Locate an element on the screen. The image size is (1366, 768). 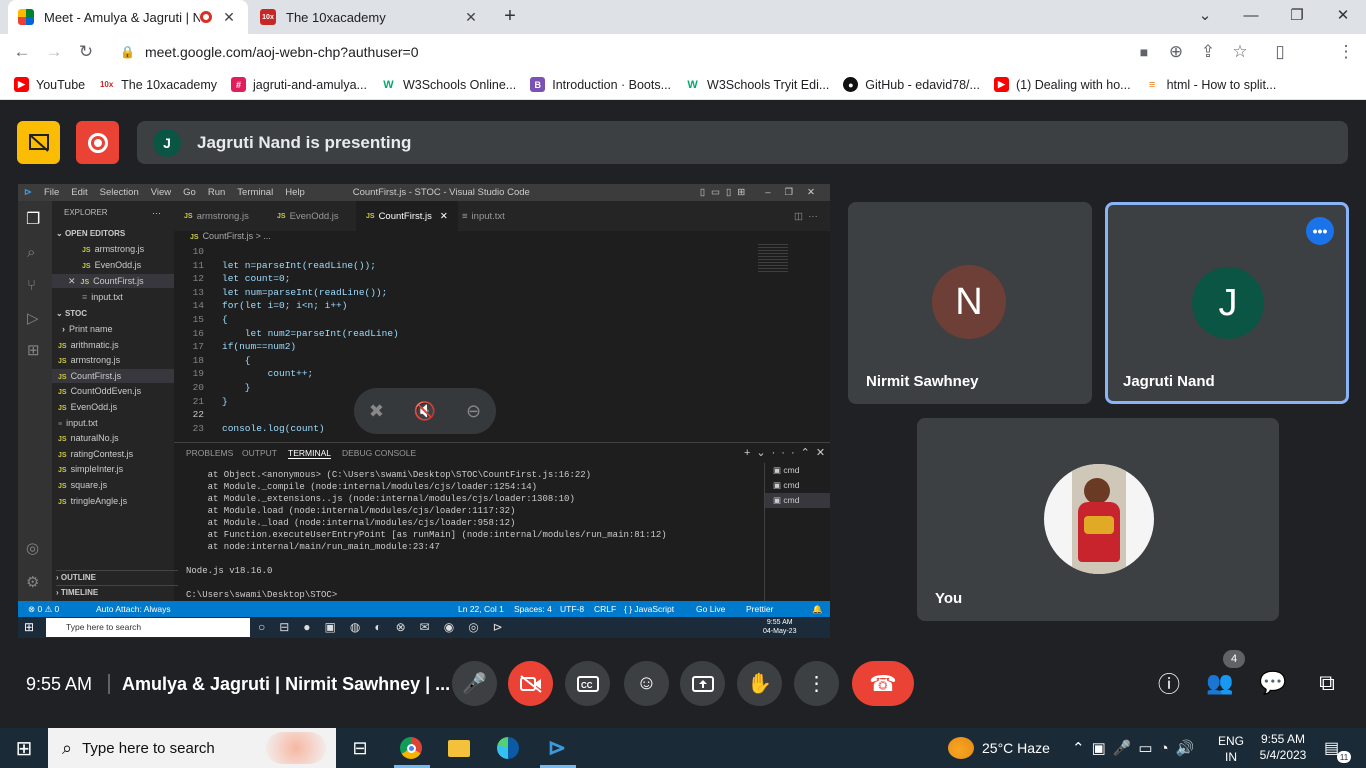
emoji-reaction-button: ☺ is located at coordinates (646, 683).